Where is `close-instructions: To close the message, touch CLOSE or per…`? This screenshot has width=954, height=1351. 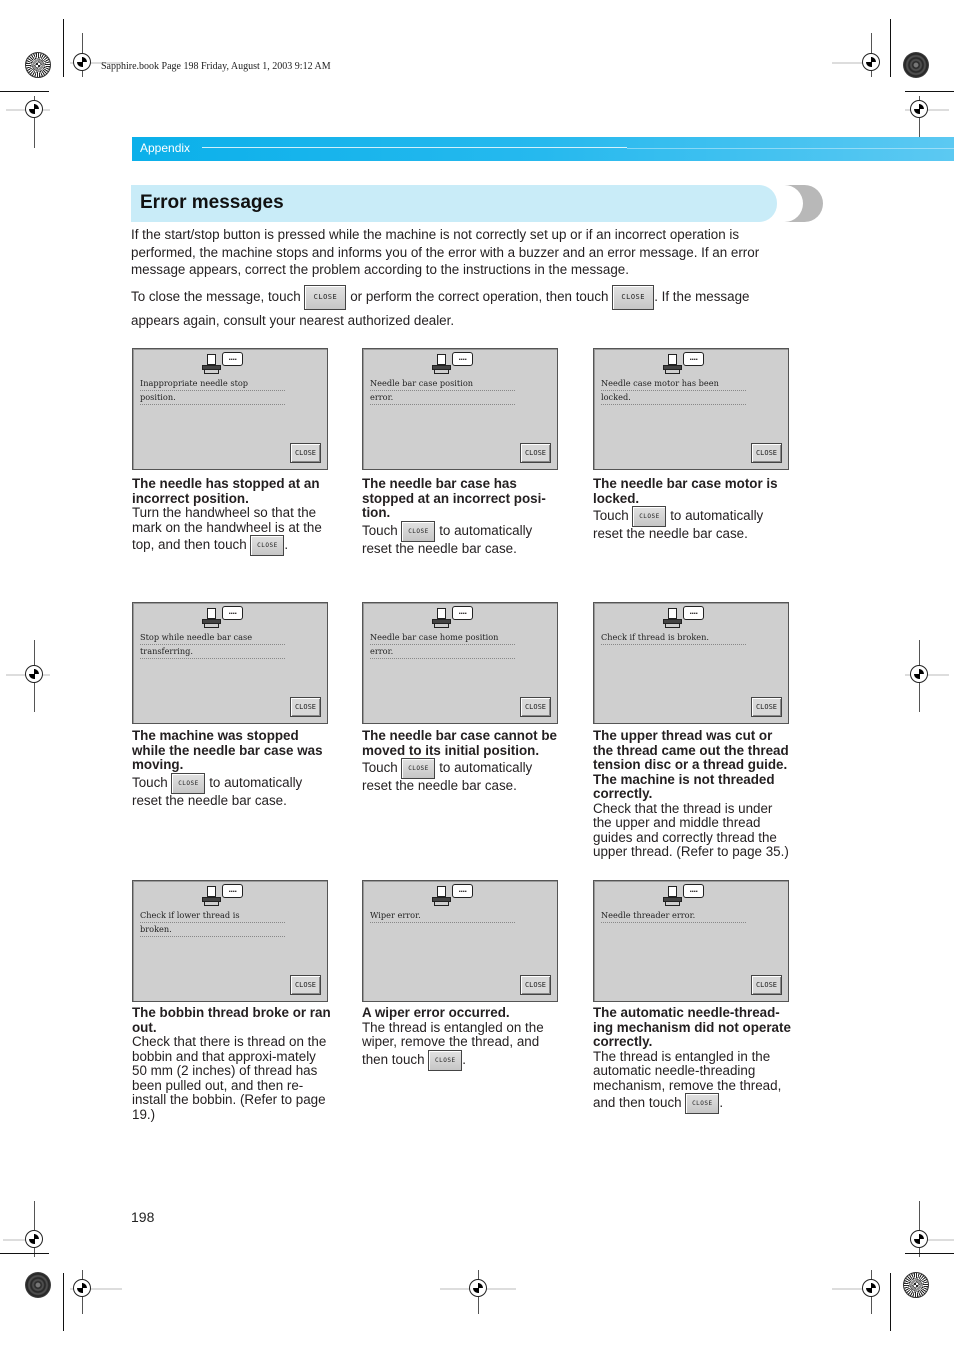 close-instructions: To close the message, touch CLOSE or per… is located at coordinates (463, 308).